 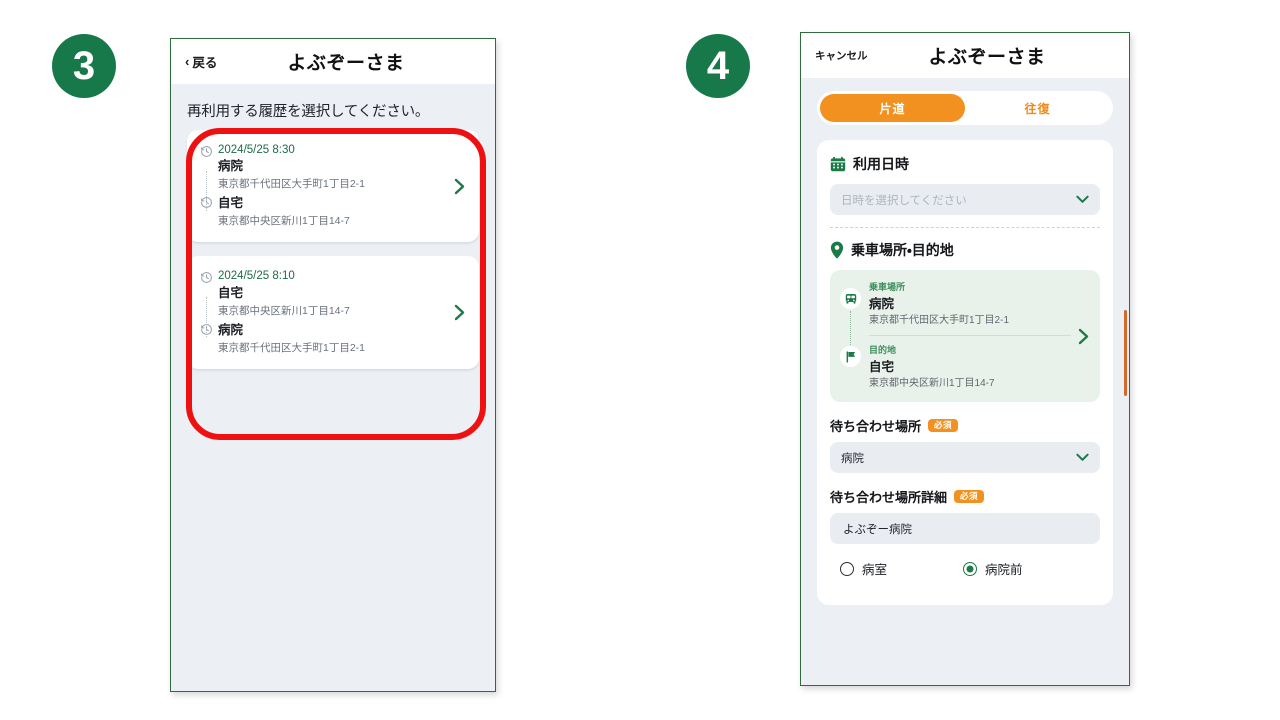 I want to click on dropoff-label: 目的地, so click(x=883, y=350).